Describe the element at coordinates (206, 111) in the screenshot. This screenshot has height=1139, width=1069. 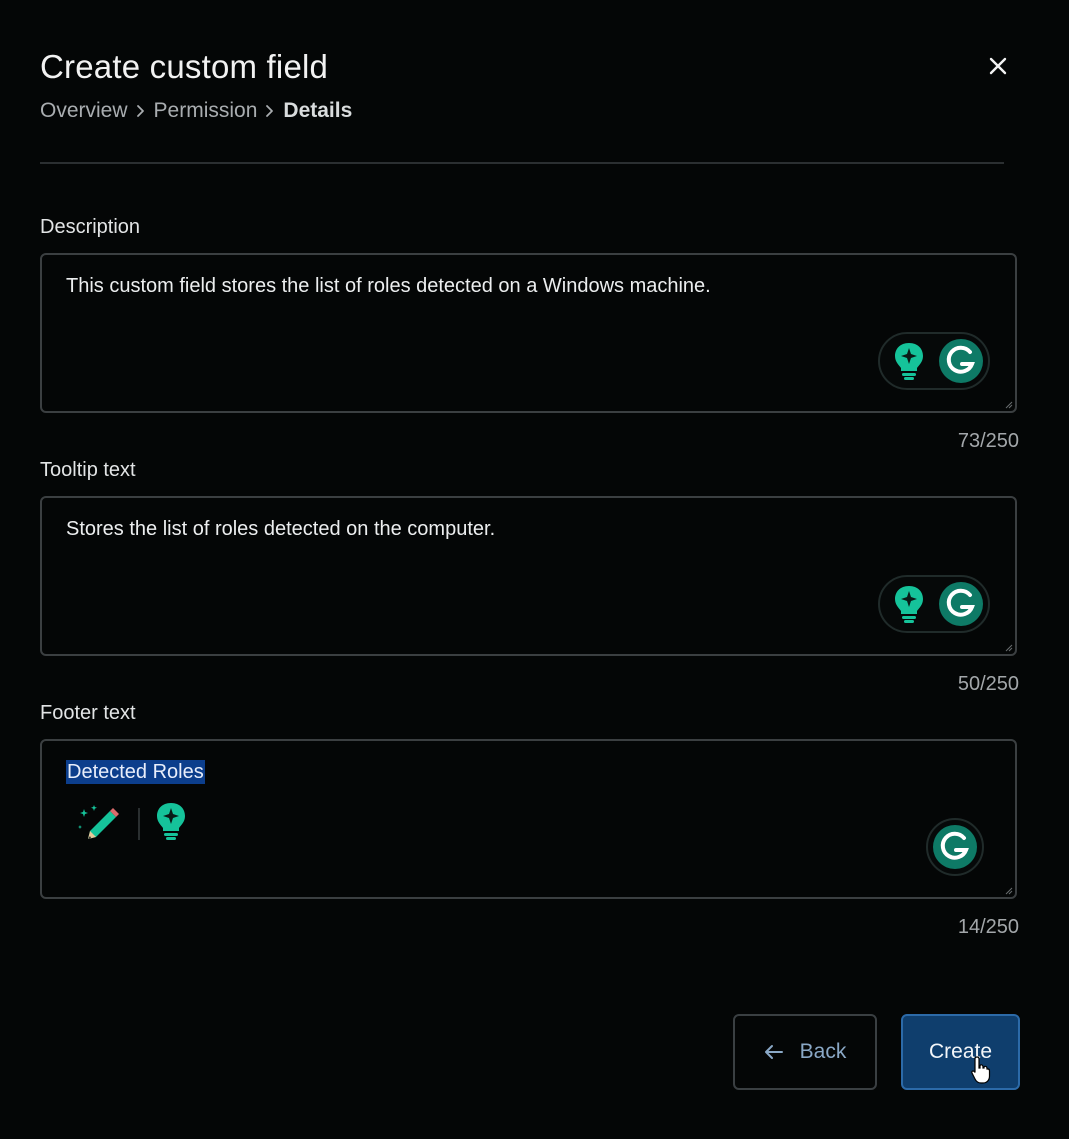
I see `breadcrumb-item-permission: Permission` at that location.